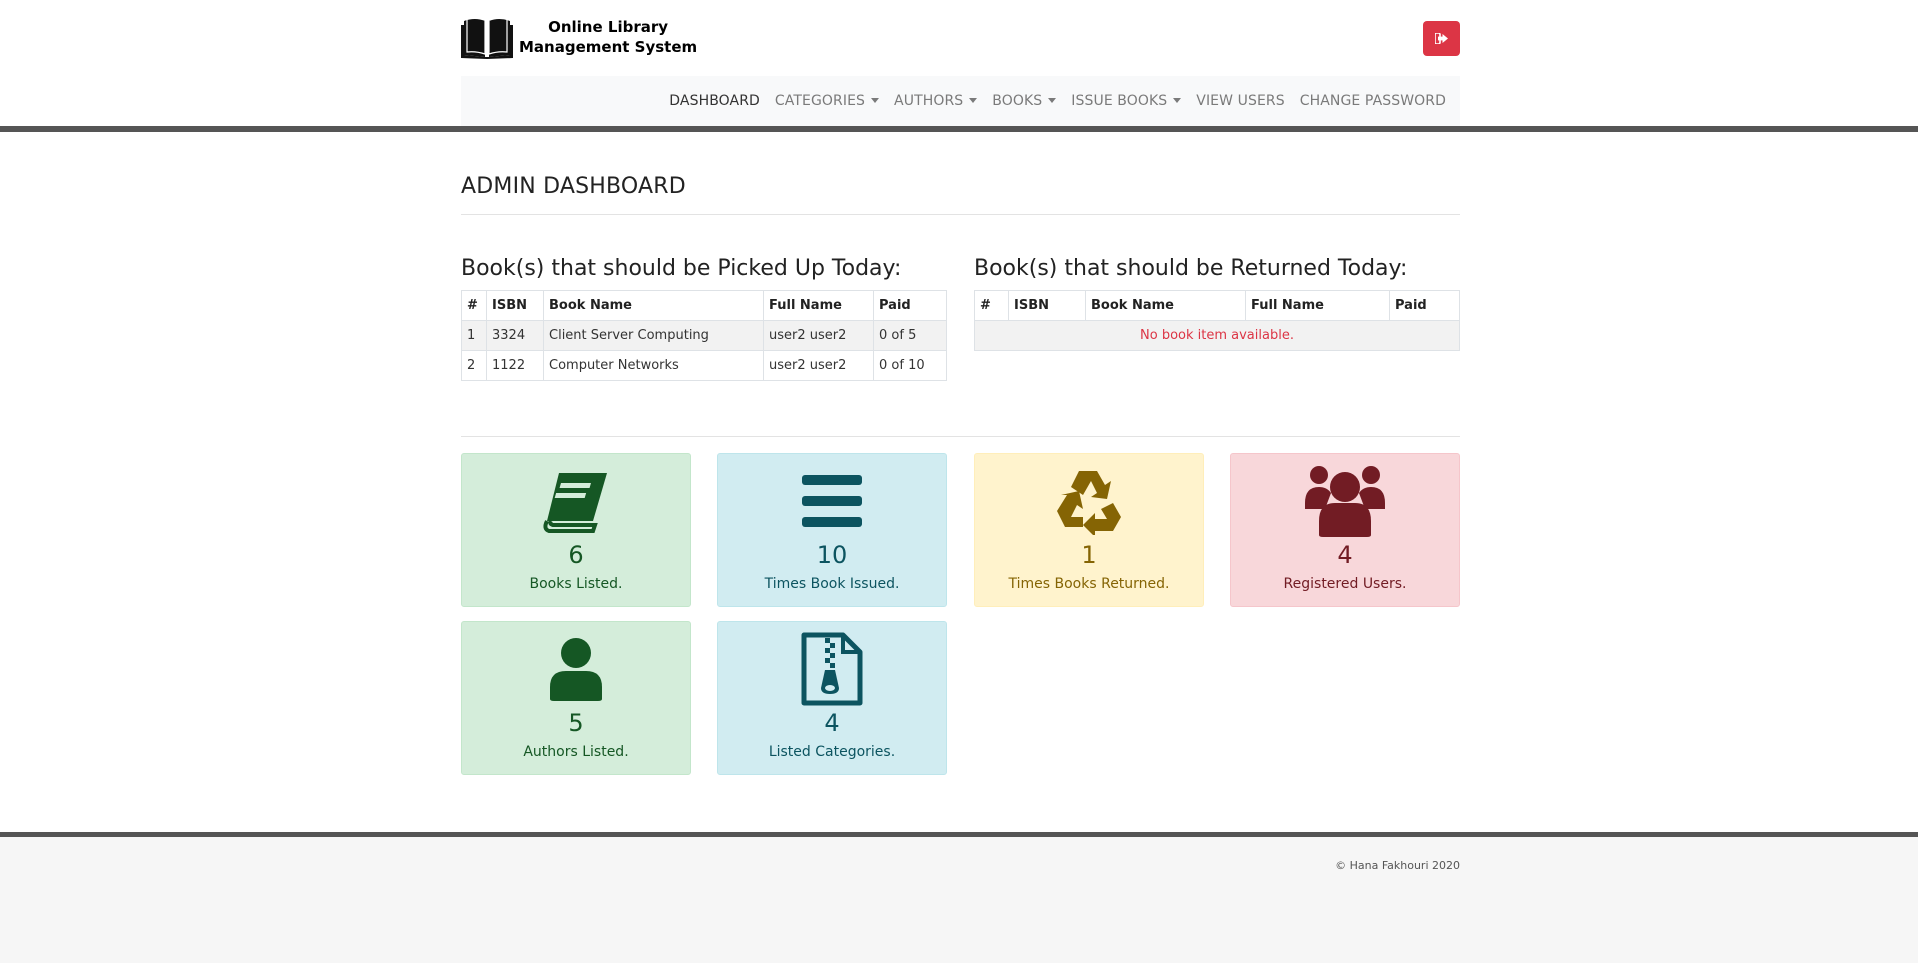 The image size is (1918, 963). Describe the element at coordinates (1345, 501) in the screenshot. I see `users-icon` at that location.